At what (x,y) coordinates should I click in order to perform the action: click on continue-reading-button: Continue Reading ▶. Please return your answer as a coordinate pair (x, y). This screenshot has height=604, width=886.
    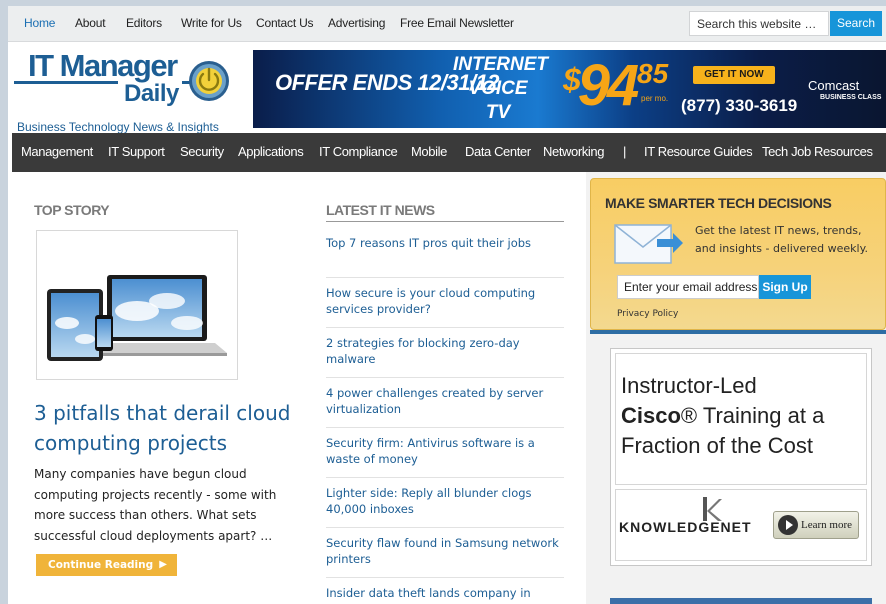
    Looking at the image, I should click on (106, 565).